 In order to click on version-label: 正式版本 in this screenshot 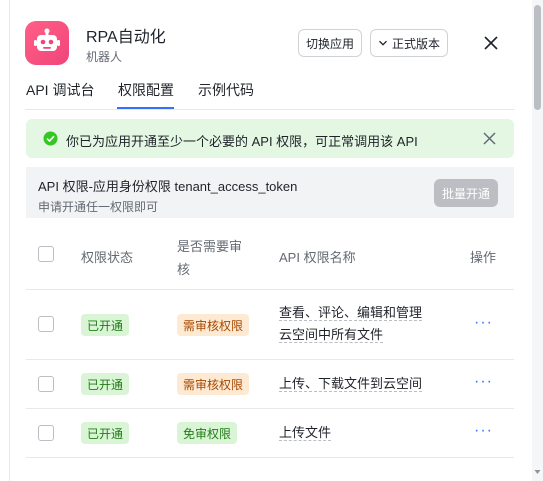, I will do `click(415, 43)`.